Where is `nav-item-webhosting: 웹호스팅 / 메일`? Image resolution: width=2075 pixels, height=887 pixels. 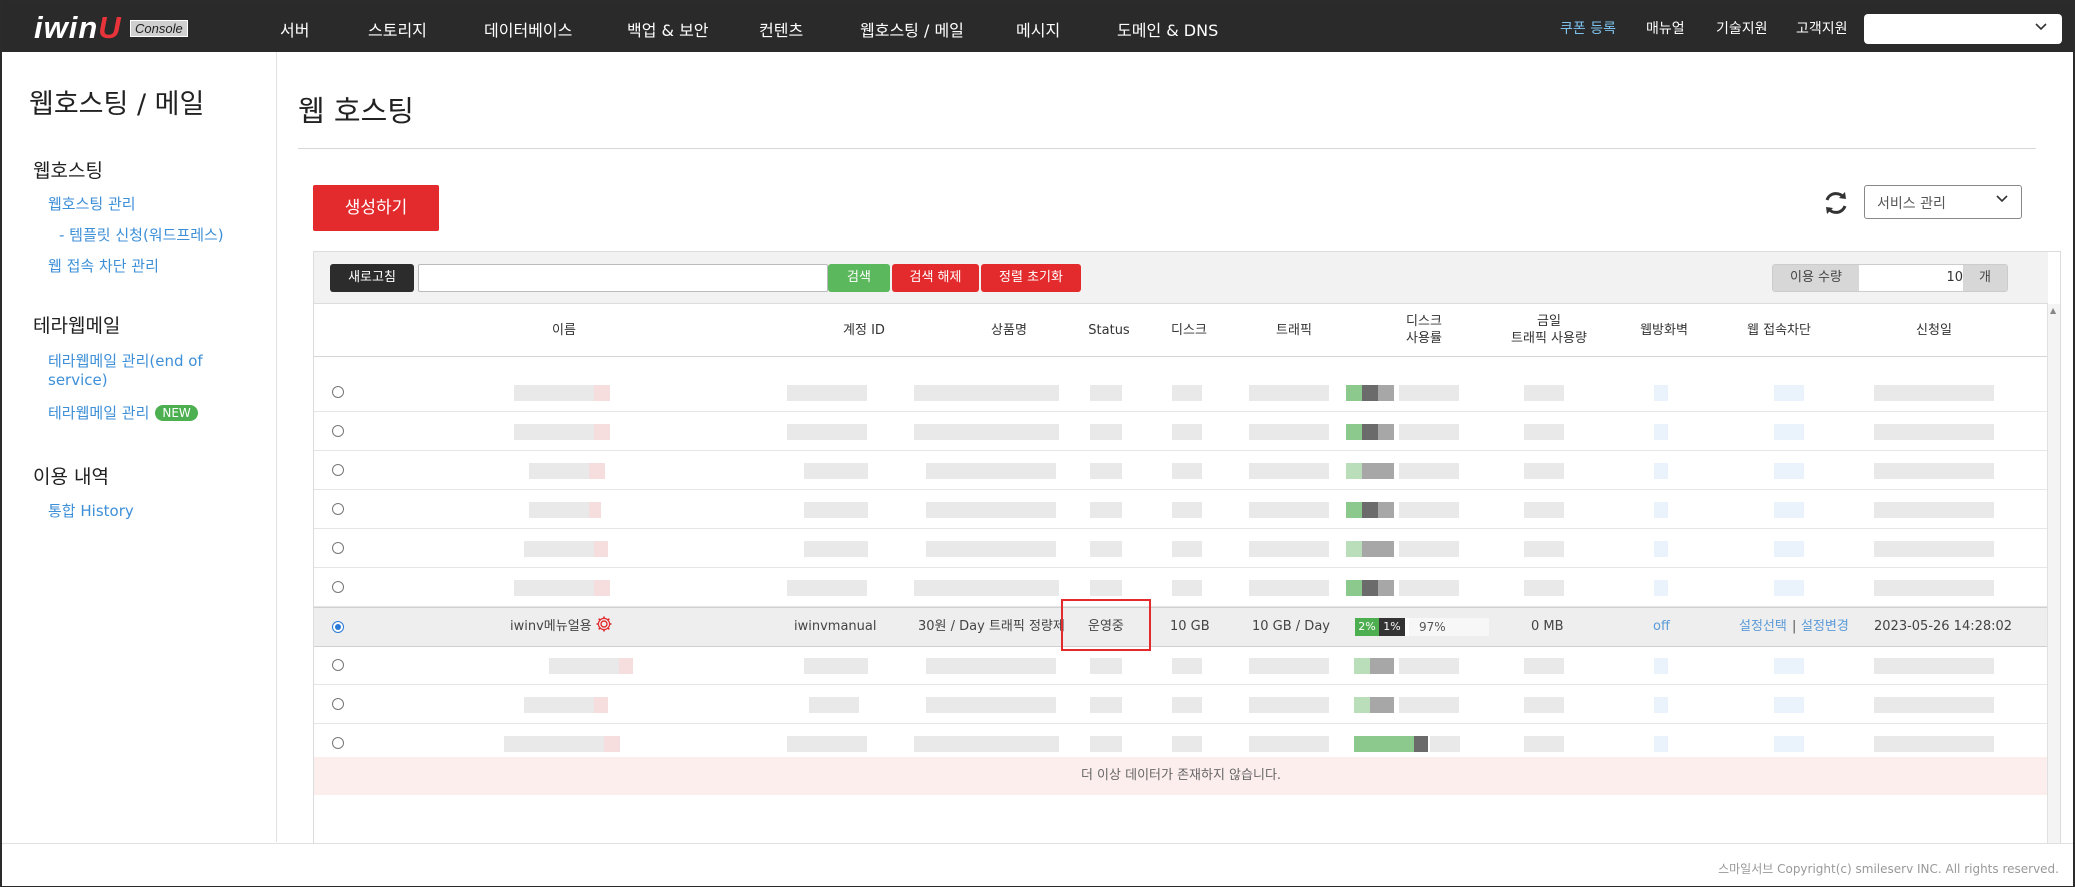 nav-item-webhosting: 웹호스팅 / 메일 is located at coordinates (912, 29).